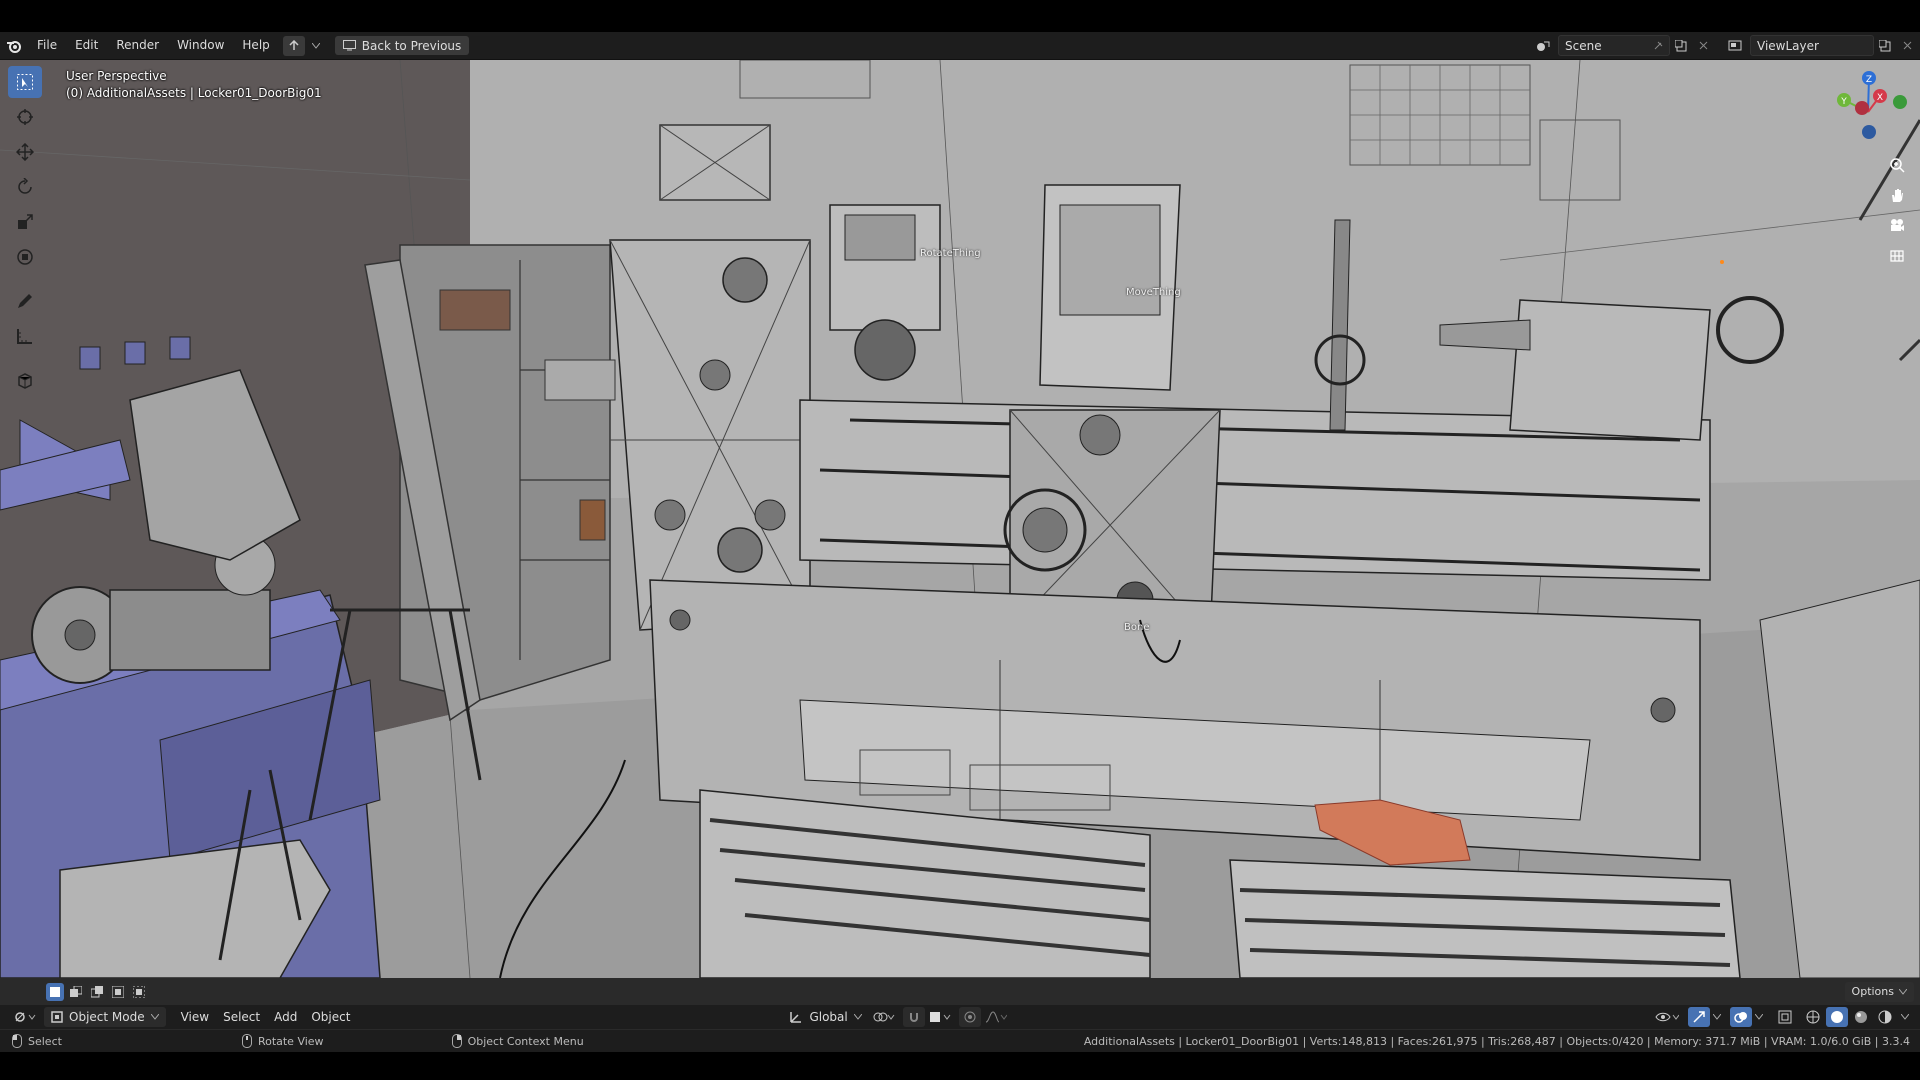 Image resolution: width=1920 pixels, height=1080 pixels. I want to click on transform-tool, so click(25, 257).